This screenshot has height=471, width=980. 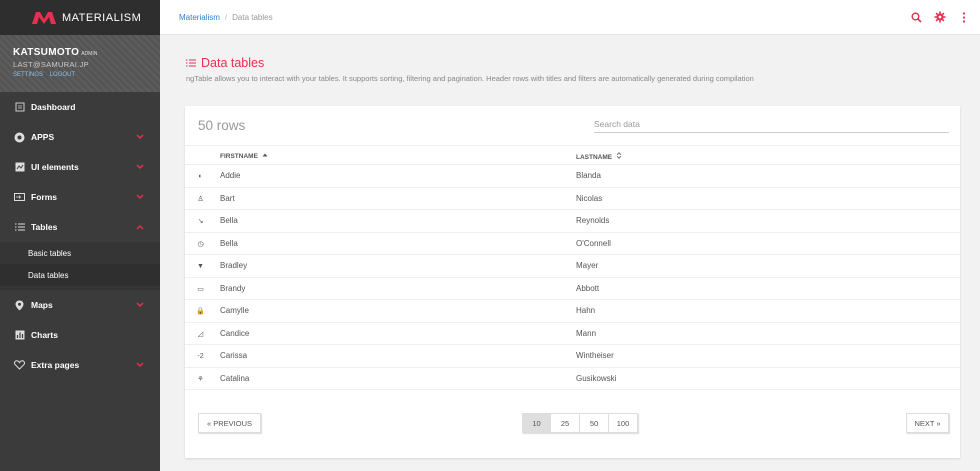 I want to click on row-icon: -2, so click(x=200, y=356).